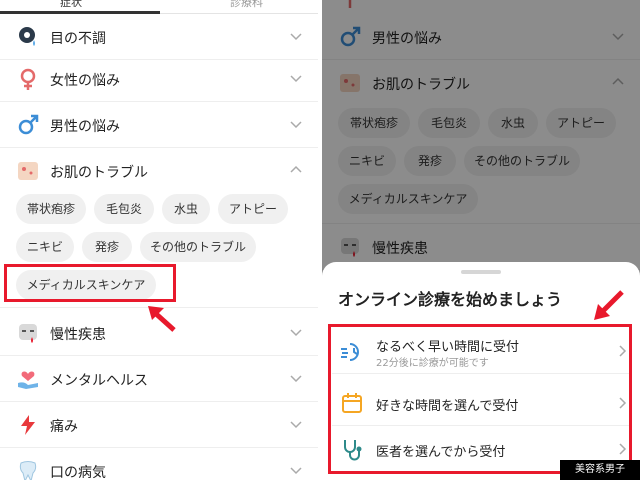 Image resolution: width=640 pixels, height=480 pixels. What do you see at coordinates (78, 472) in the screenshot?
I see `category-label: 口の病気` at bounding box center [78, 472].